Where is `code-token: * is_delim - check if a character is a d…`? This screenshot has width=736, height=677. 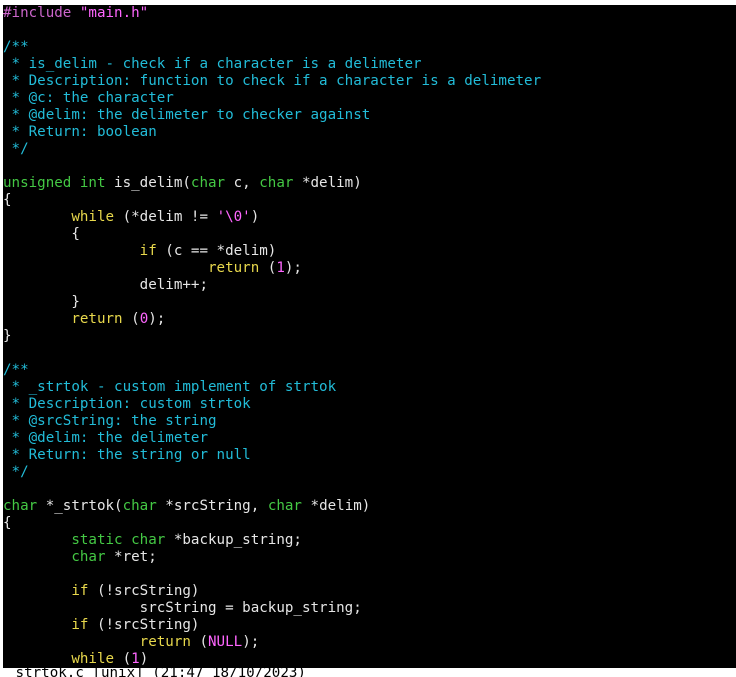 code-token: * is_delim - check if a character is a d… is located at coordinates (212, 64).